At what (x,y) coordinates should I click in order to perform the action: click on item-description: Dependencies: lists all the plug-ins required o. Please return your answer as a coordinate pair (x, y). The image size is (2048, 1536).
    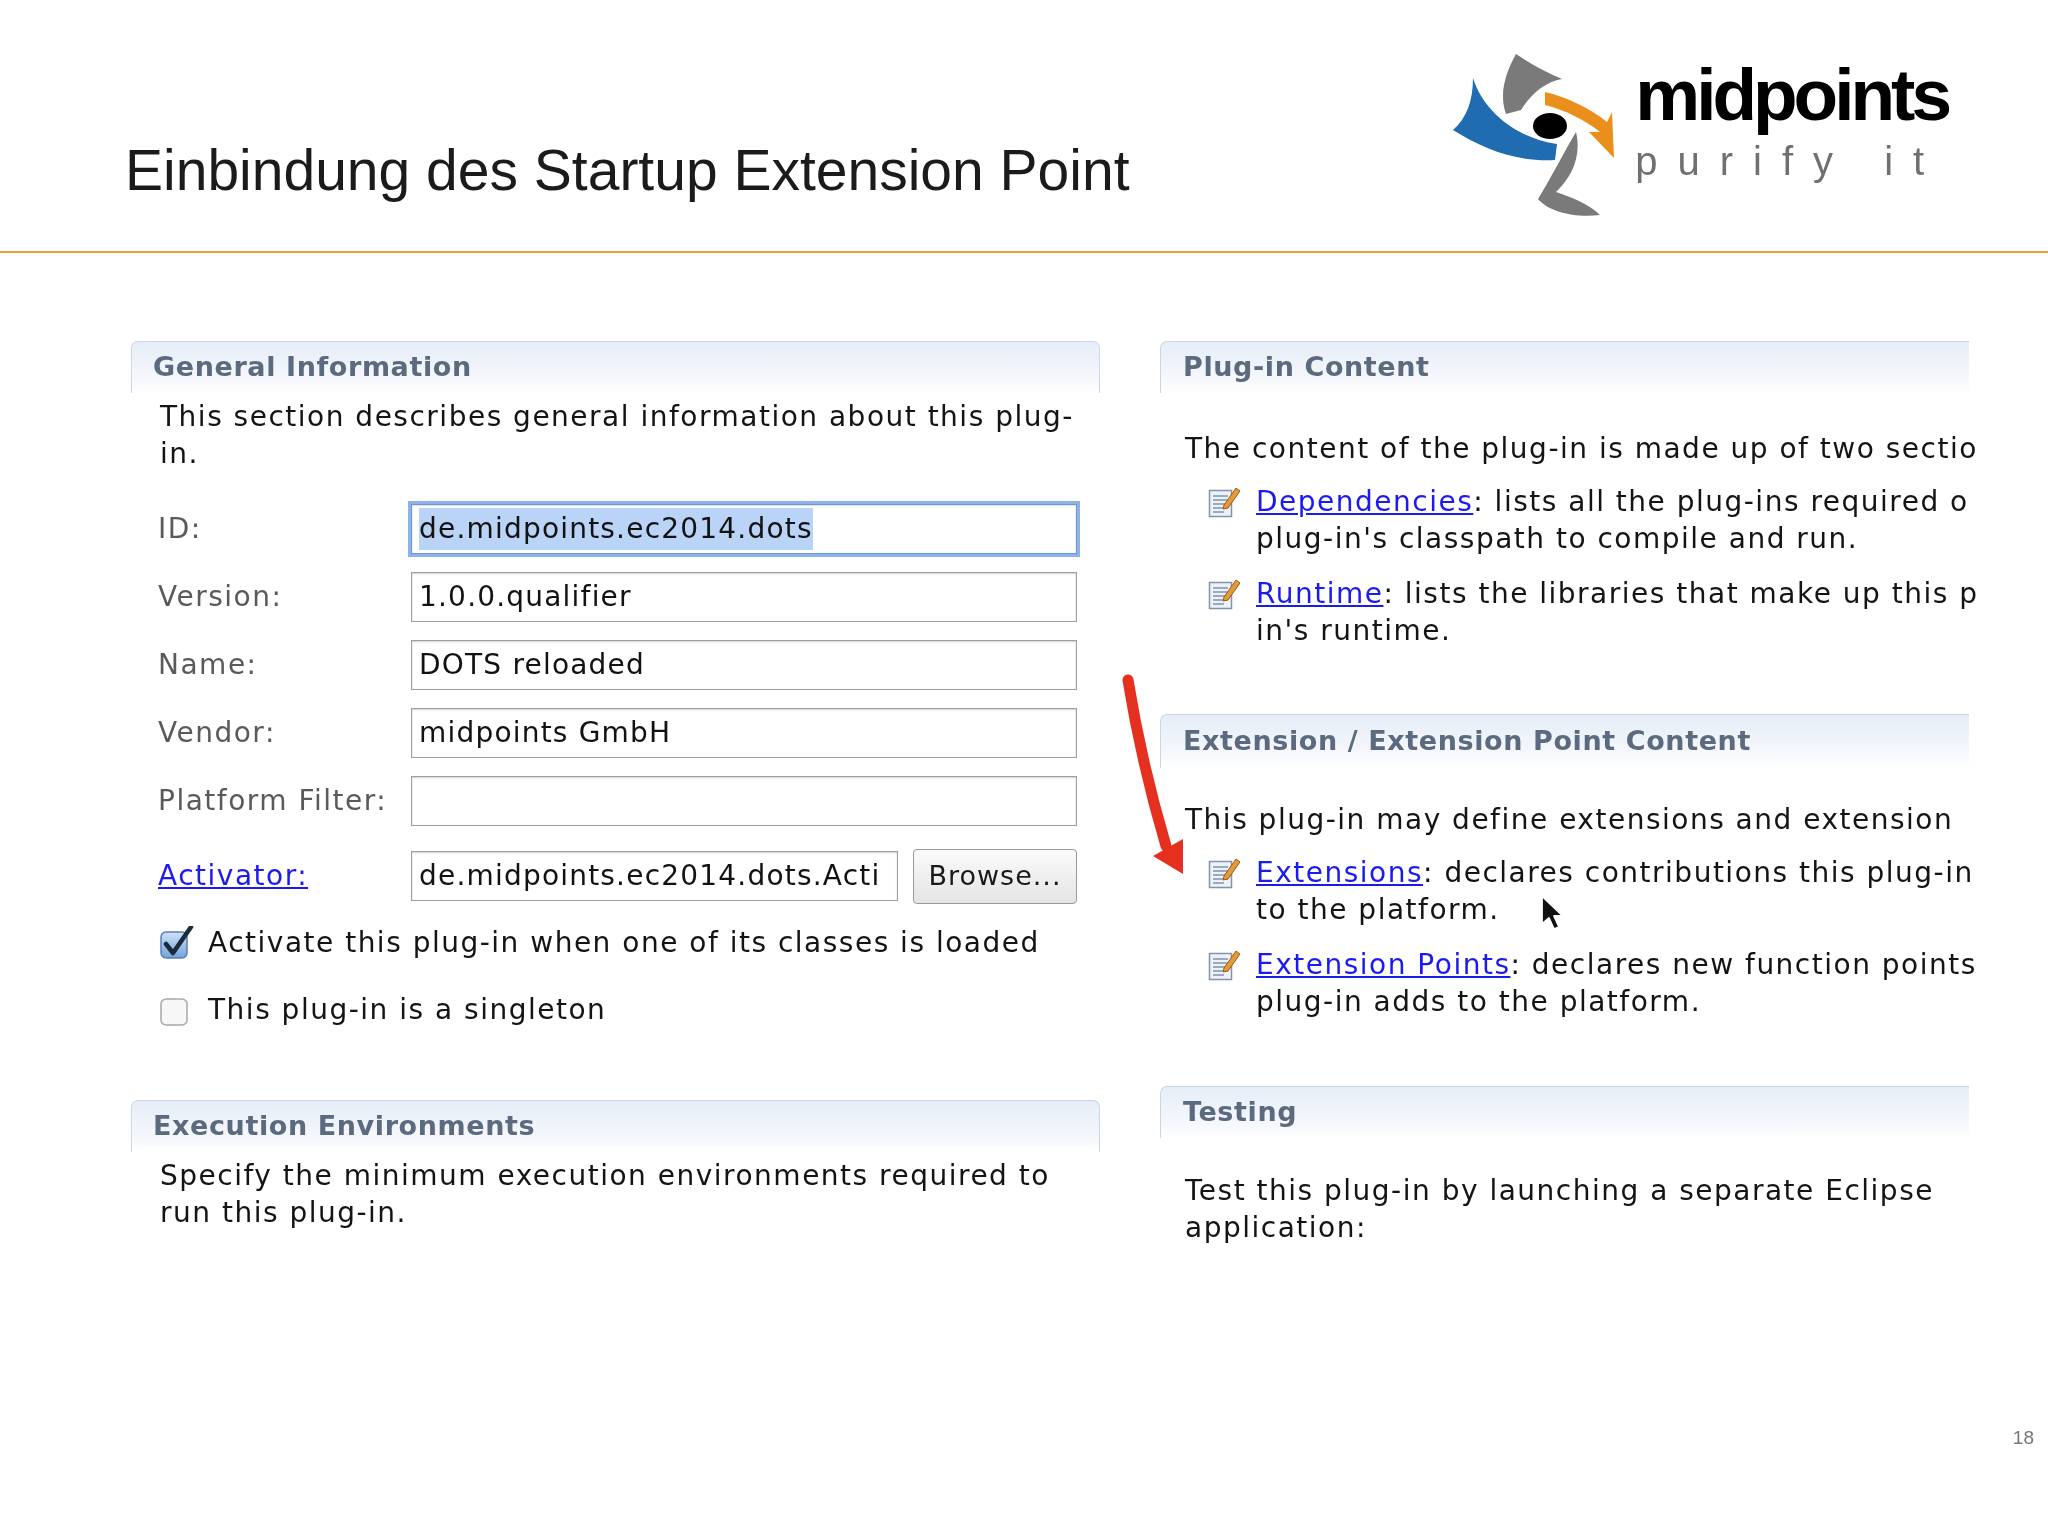
    Looking at the image, I should click on (1612, 502).